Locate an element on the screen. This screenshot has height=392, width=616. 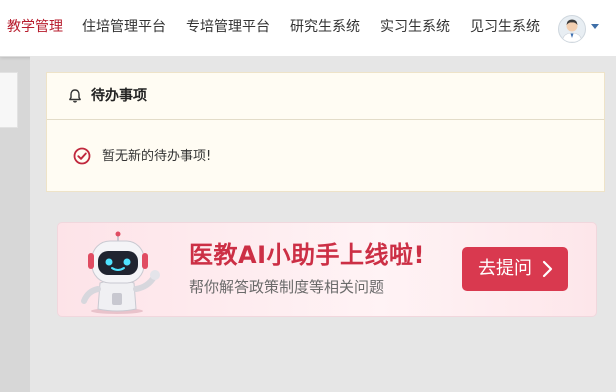
bell-icon is located at coordinates (75, 96).